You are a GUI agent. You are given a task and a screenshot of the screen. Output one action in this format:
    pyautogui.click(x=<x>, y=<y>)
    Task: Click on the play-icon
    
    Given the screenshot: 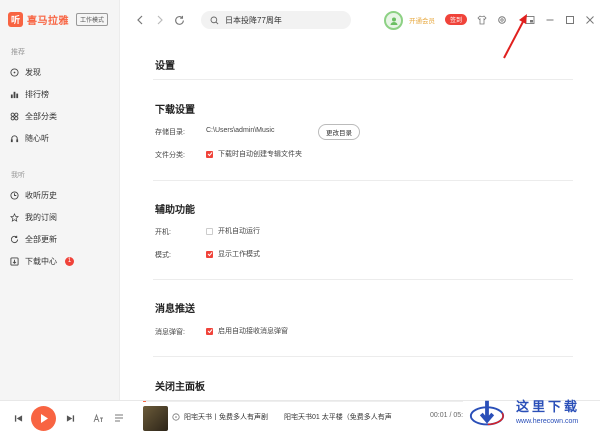 What is the action you would take?
    pyautogui.click(x=44, y=418)
    